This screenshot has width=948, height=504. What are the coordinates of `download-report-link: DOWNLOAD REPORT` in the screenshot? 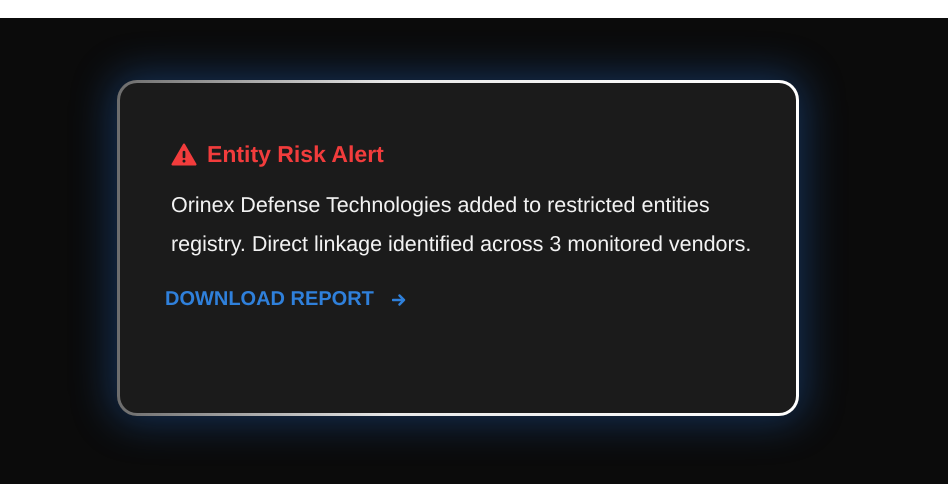 It's located at (285, 299).